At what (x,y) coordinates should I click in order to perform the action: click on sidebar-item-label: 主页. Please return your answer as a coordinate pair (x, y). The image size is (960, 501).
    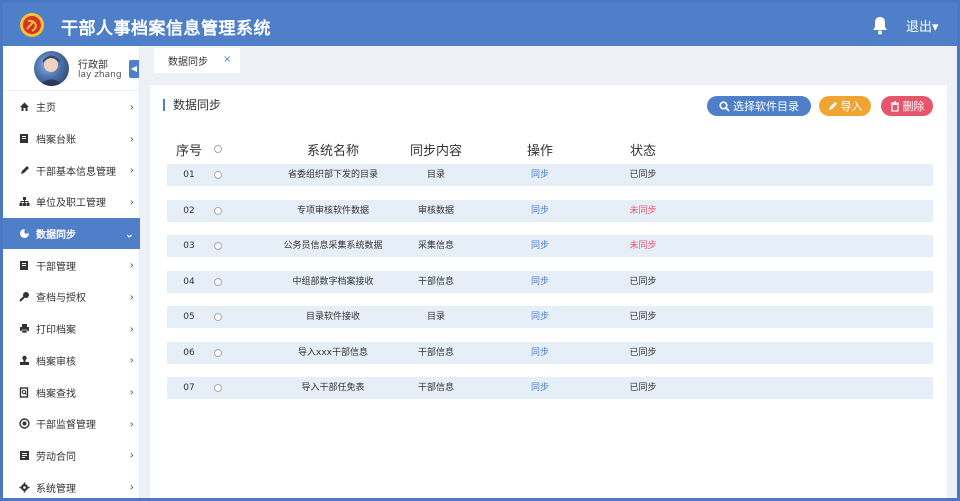
    Looking at the image, I should click on (46, 109).